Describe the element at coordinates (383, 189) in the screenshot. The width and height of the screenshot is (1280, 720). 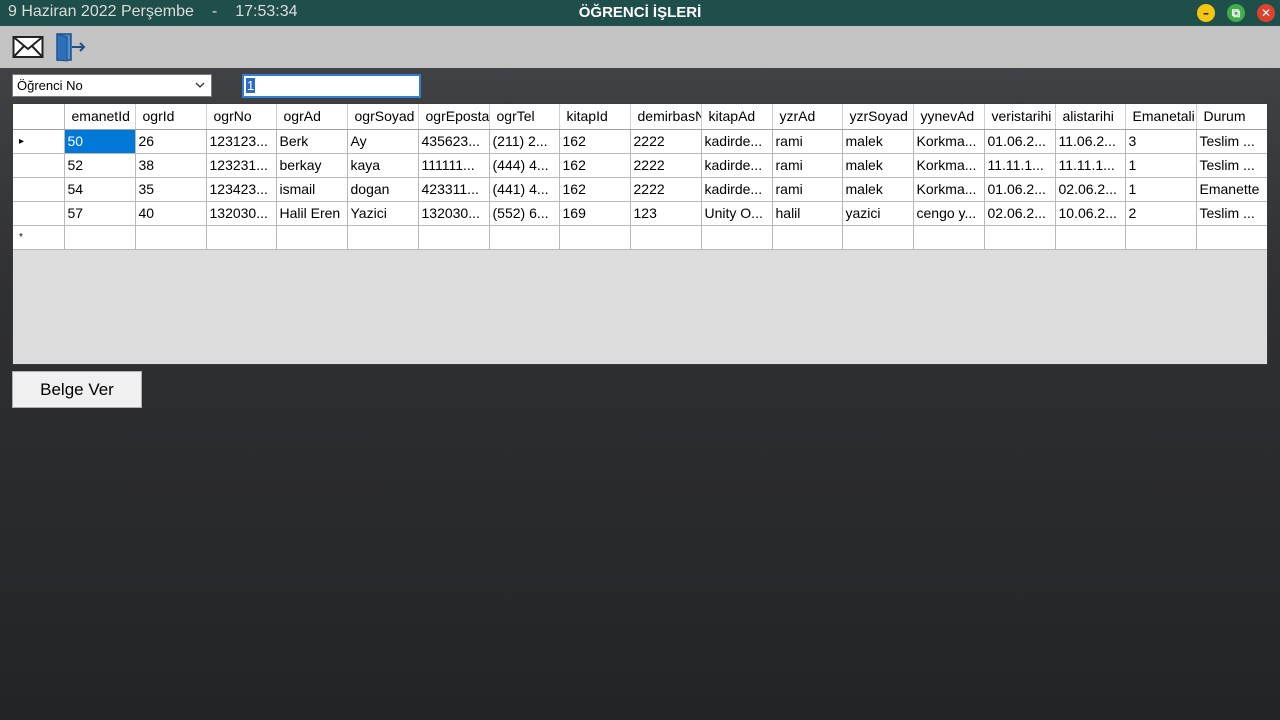
I see `table-cell: dogan` at that location.